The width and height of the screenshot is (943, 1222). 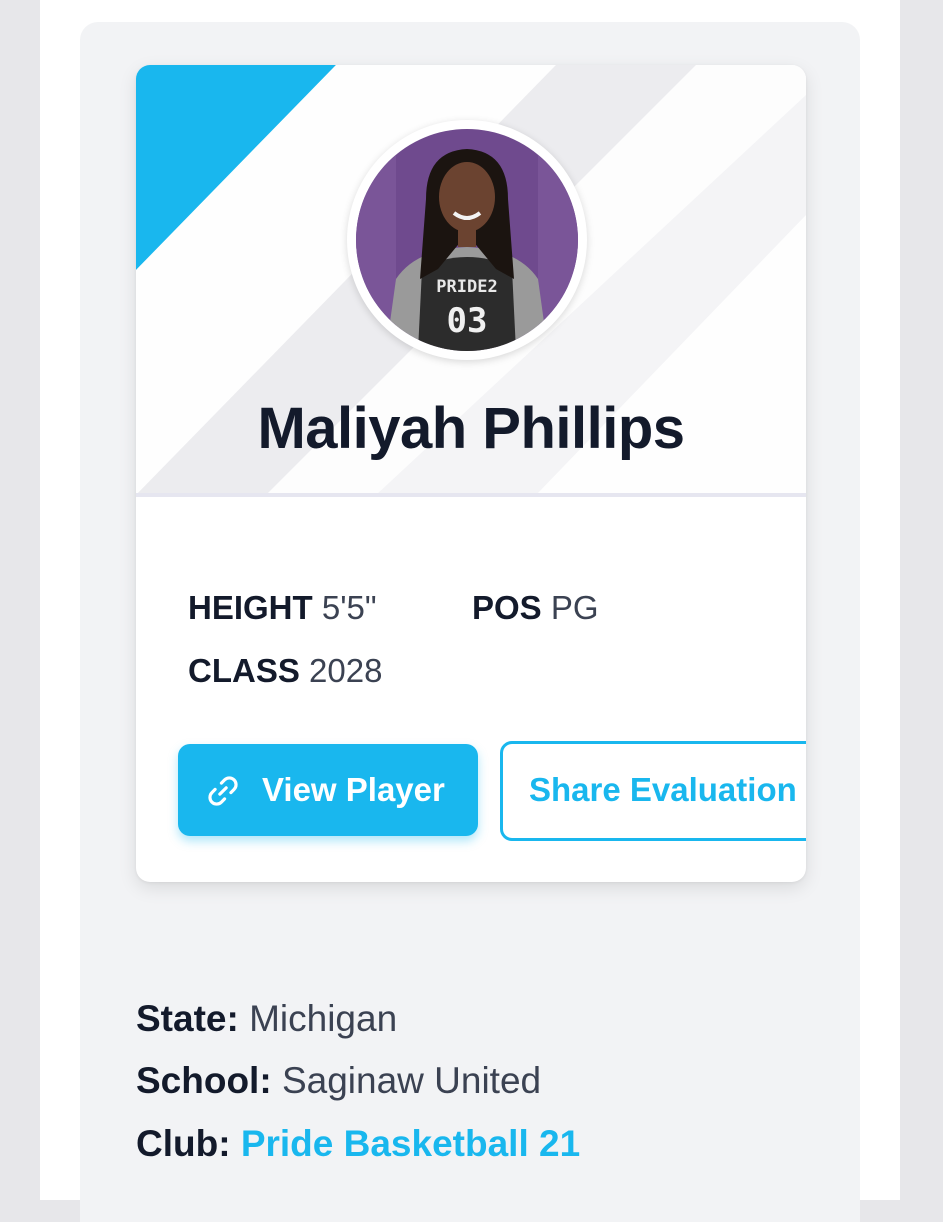 What do you see at coordinates (183, 1143) in the screenshot?
I see `club-label: Club:` at bounding box center [183, 1143].